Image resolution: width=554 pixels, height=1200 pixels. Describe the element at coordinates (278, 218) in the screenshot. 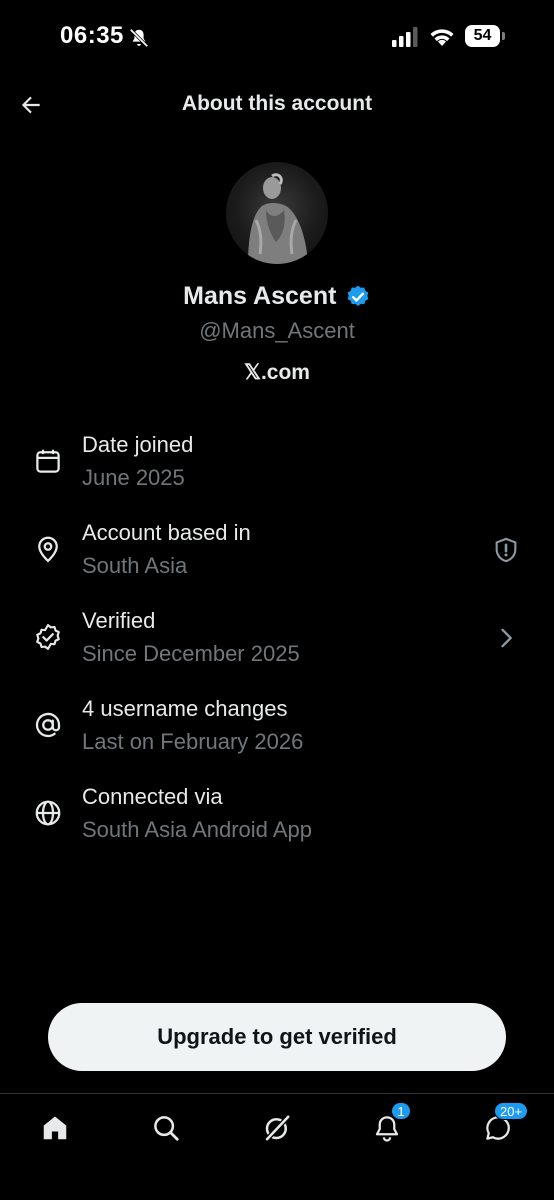

I see `profile-photo` at that location.